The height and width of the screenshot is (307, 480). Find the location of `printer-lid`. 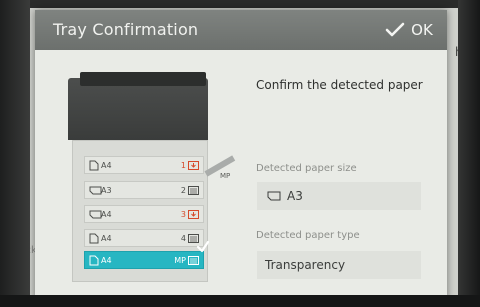

printer-lid is located at coordinates (143, 79).